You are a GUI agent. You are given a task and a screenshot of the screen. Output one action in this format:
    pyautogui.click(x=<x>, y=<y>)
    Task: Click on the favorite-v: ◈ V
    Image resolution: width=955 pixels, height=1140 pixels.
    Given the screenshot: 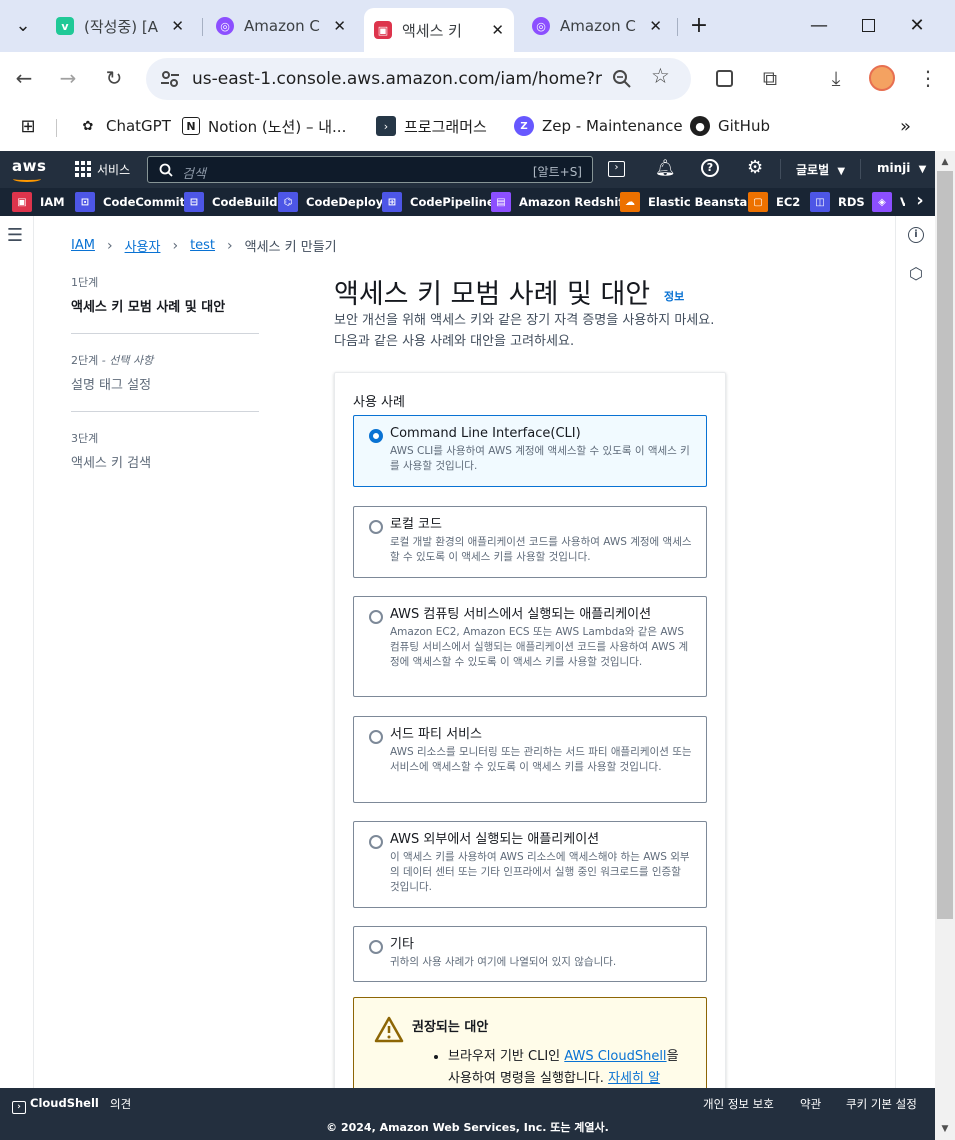 What is the action you would take?
    pyautogui.click(x=890, y=202)
    